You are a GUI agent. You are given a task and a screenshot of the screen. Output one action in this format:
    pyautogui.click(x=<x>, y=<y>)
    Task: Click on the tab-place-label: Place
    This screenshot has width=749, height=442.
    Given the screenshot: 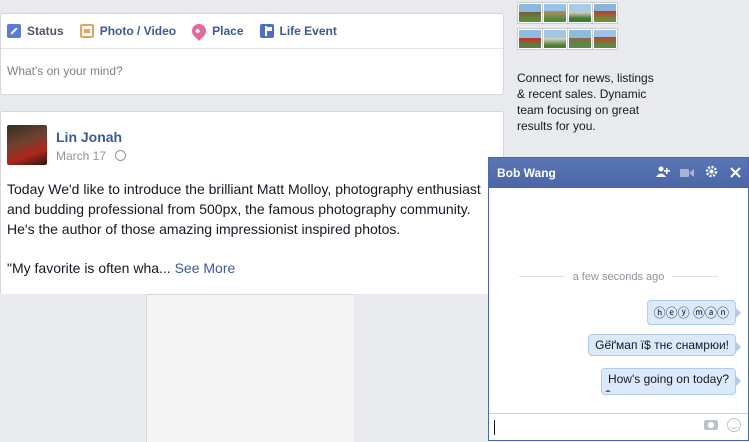 What is the action you would take?
    pyautogui.click(x=228, y=31)
    